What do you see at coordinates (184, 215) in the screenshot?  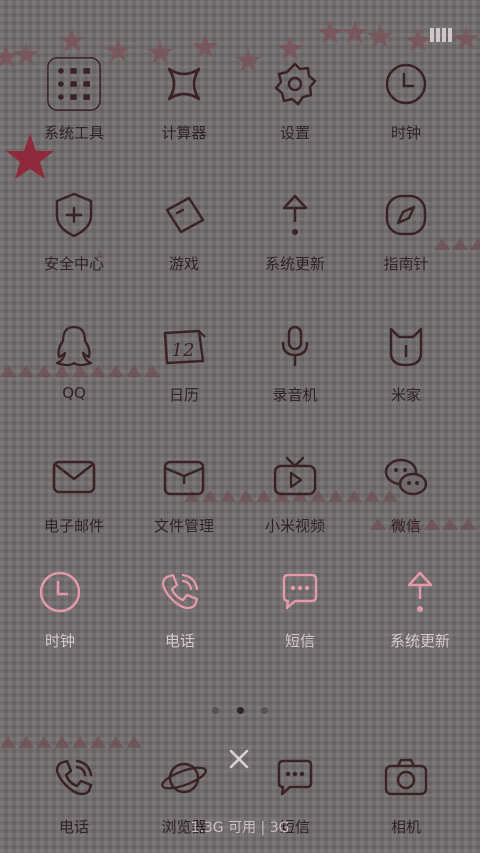 I see `game-tag-icon` at bounding box center [184, 215].